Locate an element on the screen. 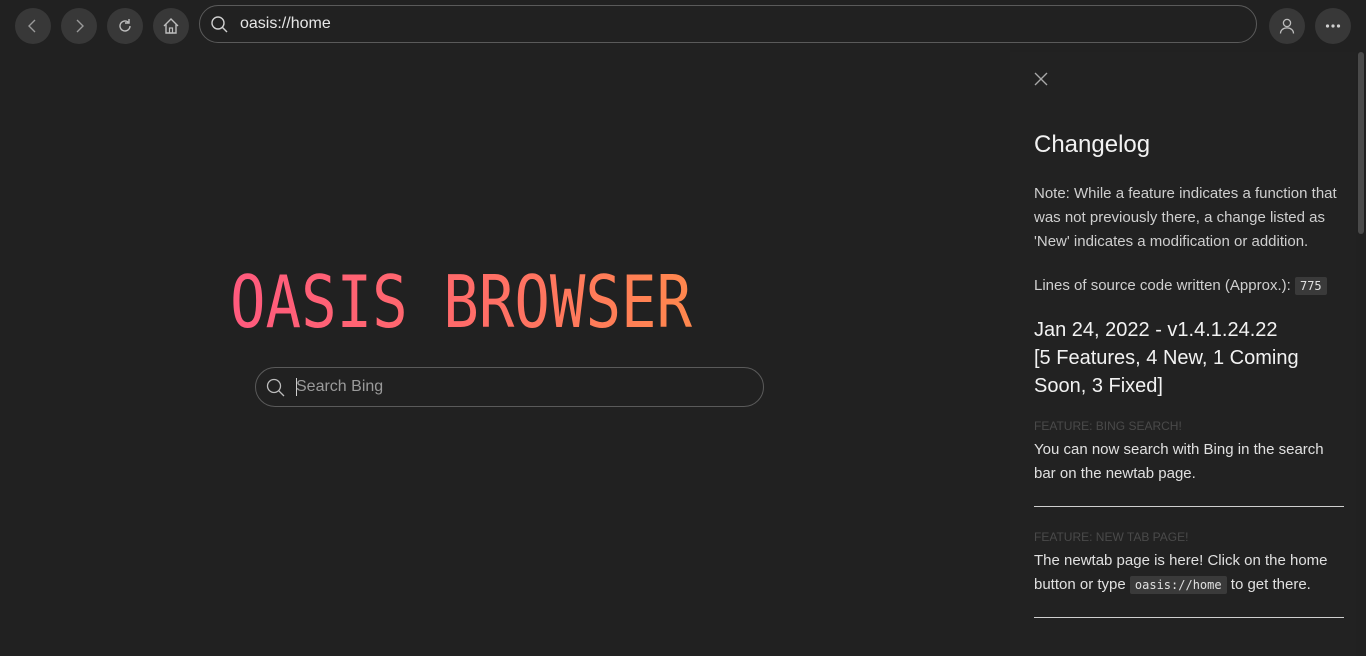 Image resolution: width=1366 pixels, height=656 pixels. reload-icon is located at coordinates (125, 25).